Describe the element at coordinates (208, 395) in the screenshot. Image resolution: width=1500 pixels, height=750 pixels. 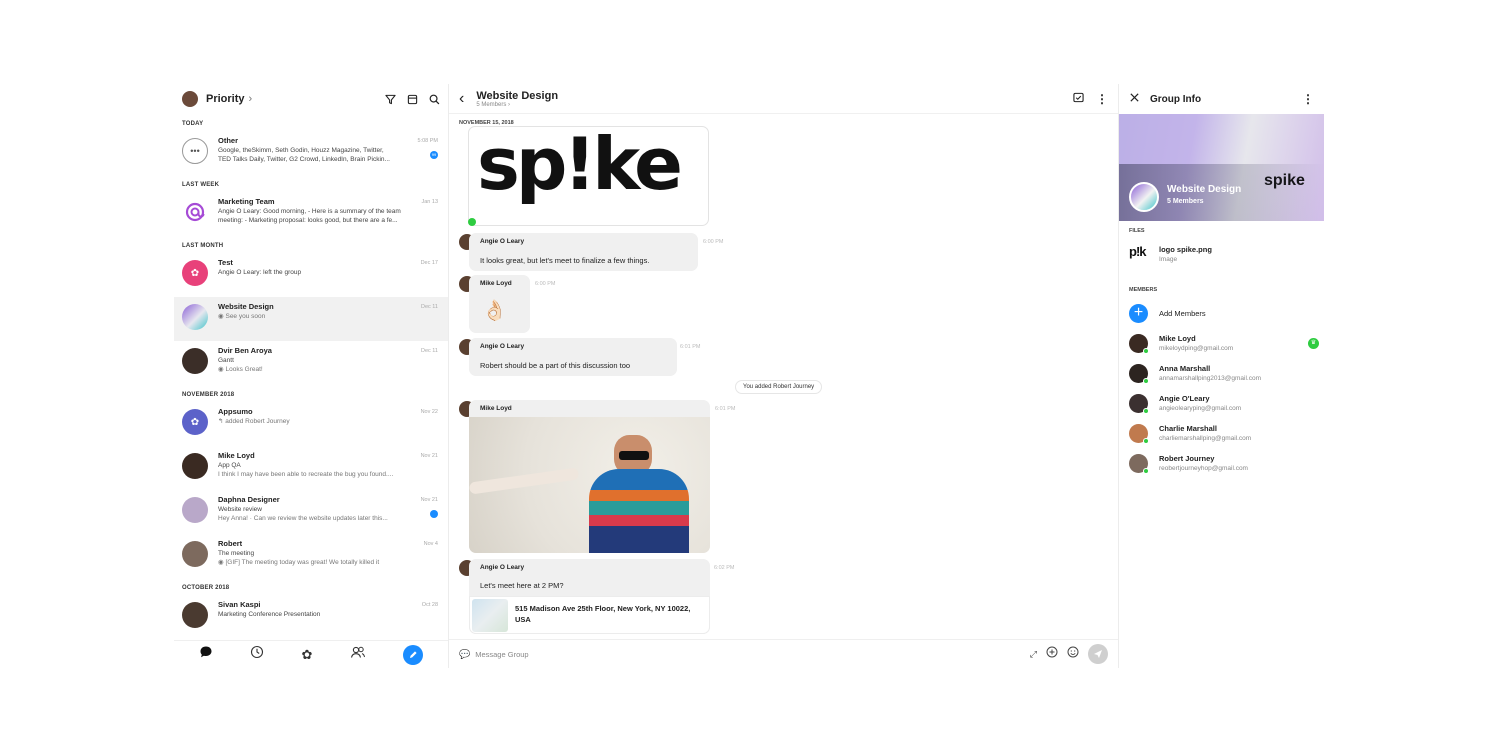
I see `section-label: NOVEMBER 2018` at that location.